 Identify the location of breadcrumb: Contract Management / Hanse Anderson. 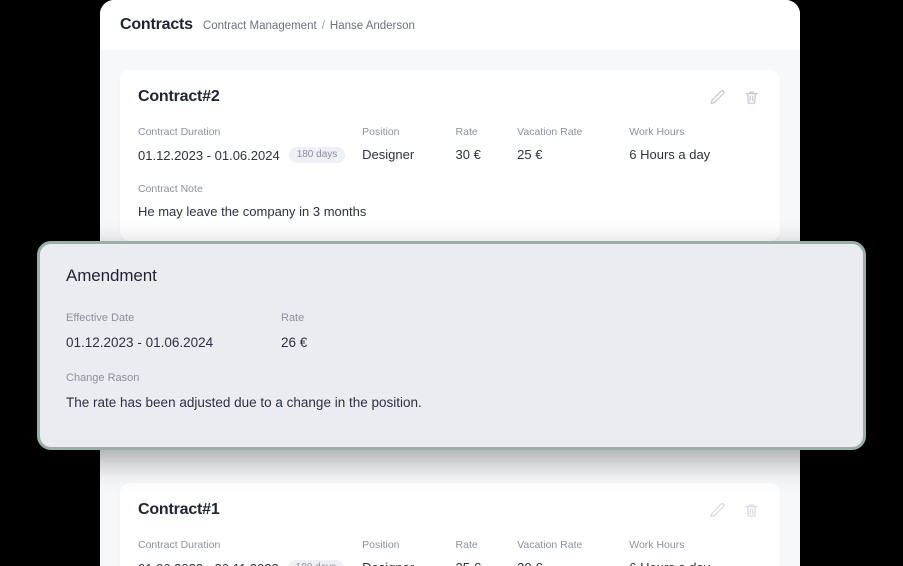
(309, 25).